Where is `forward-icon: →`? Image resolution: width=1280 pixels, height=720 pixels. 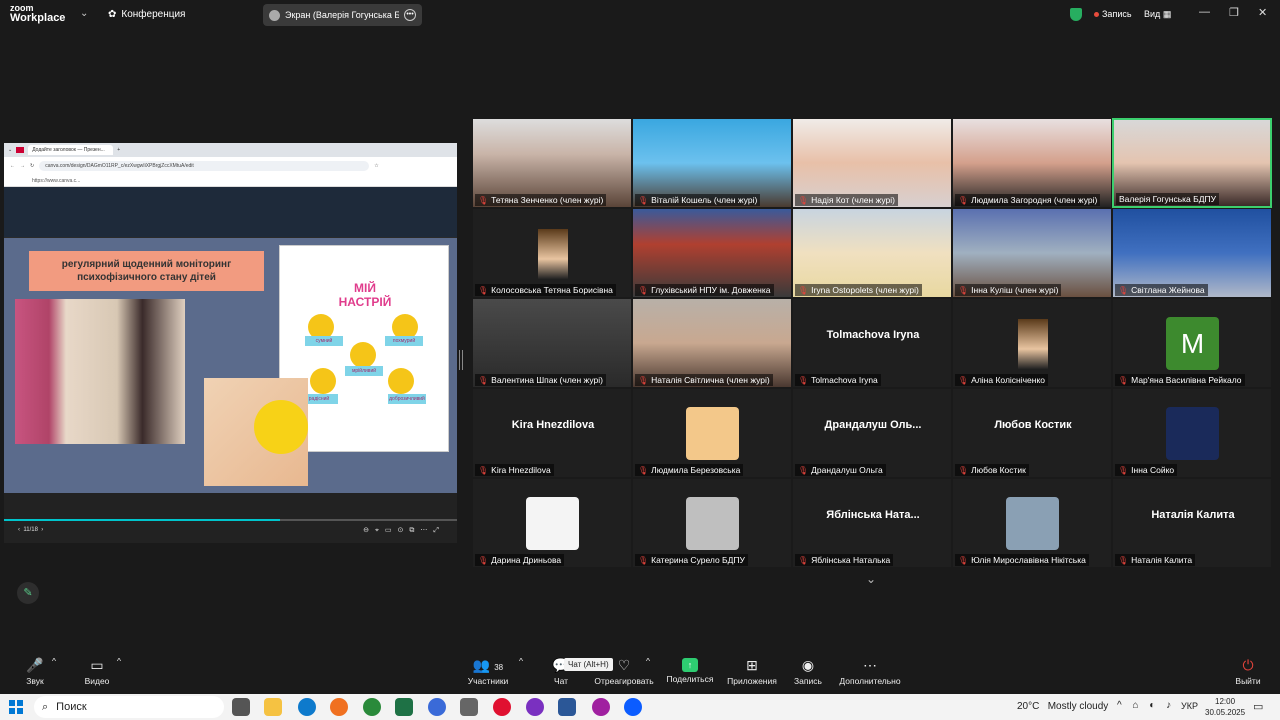
forward-icon: → is located at coordinates (22, 166).